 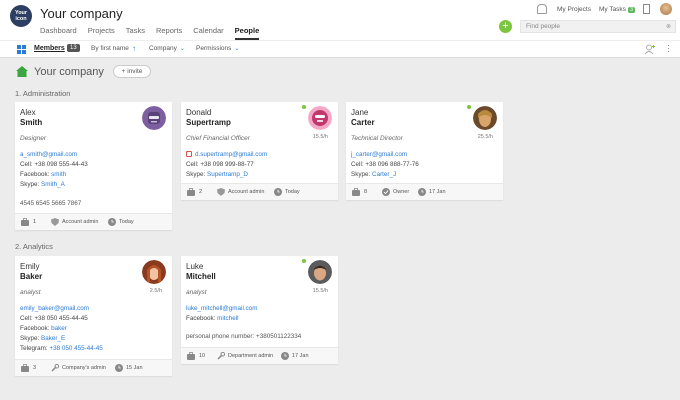 What do you see at coordinates (30, 292) in the screenshot?
I see `job-title: analyst` at bounding box center [30, 292].